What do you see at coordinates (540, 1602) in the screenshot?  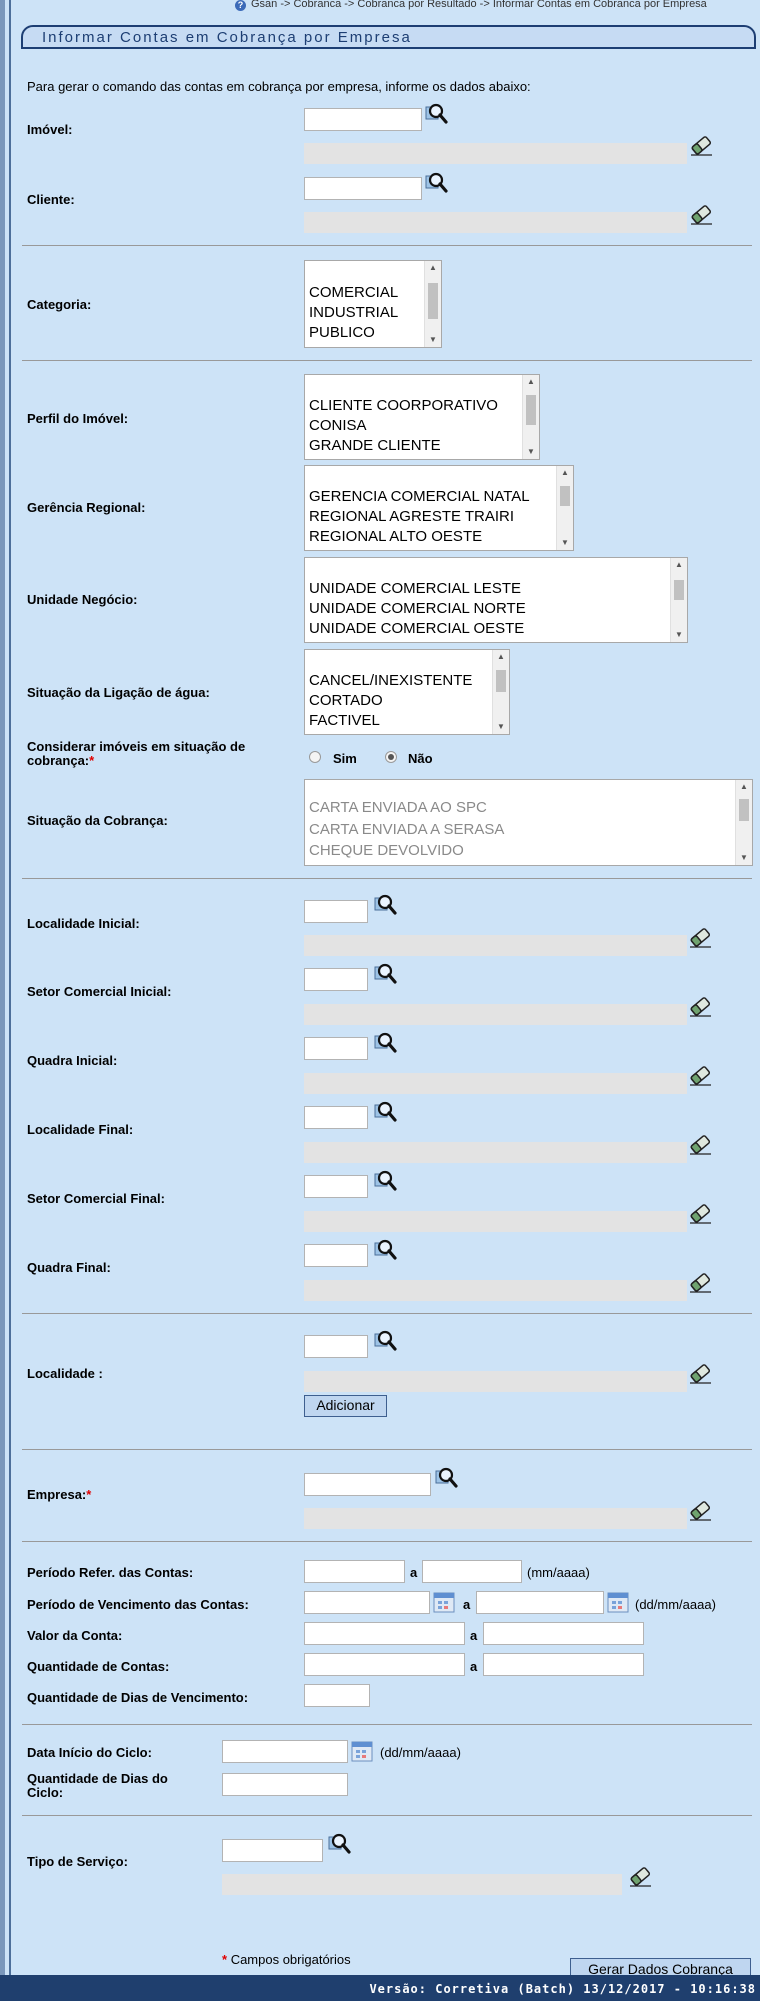 I see `periodo-venc-fim-input` at bounding box center [540, 1602].